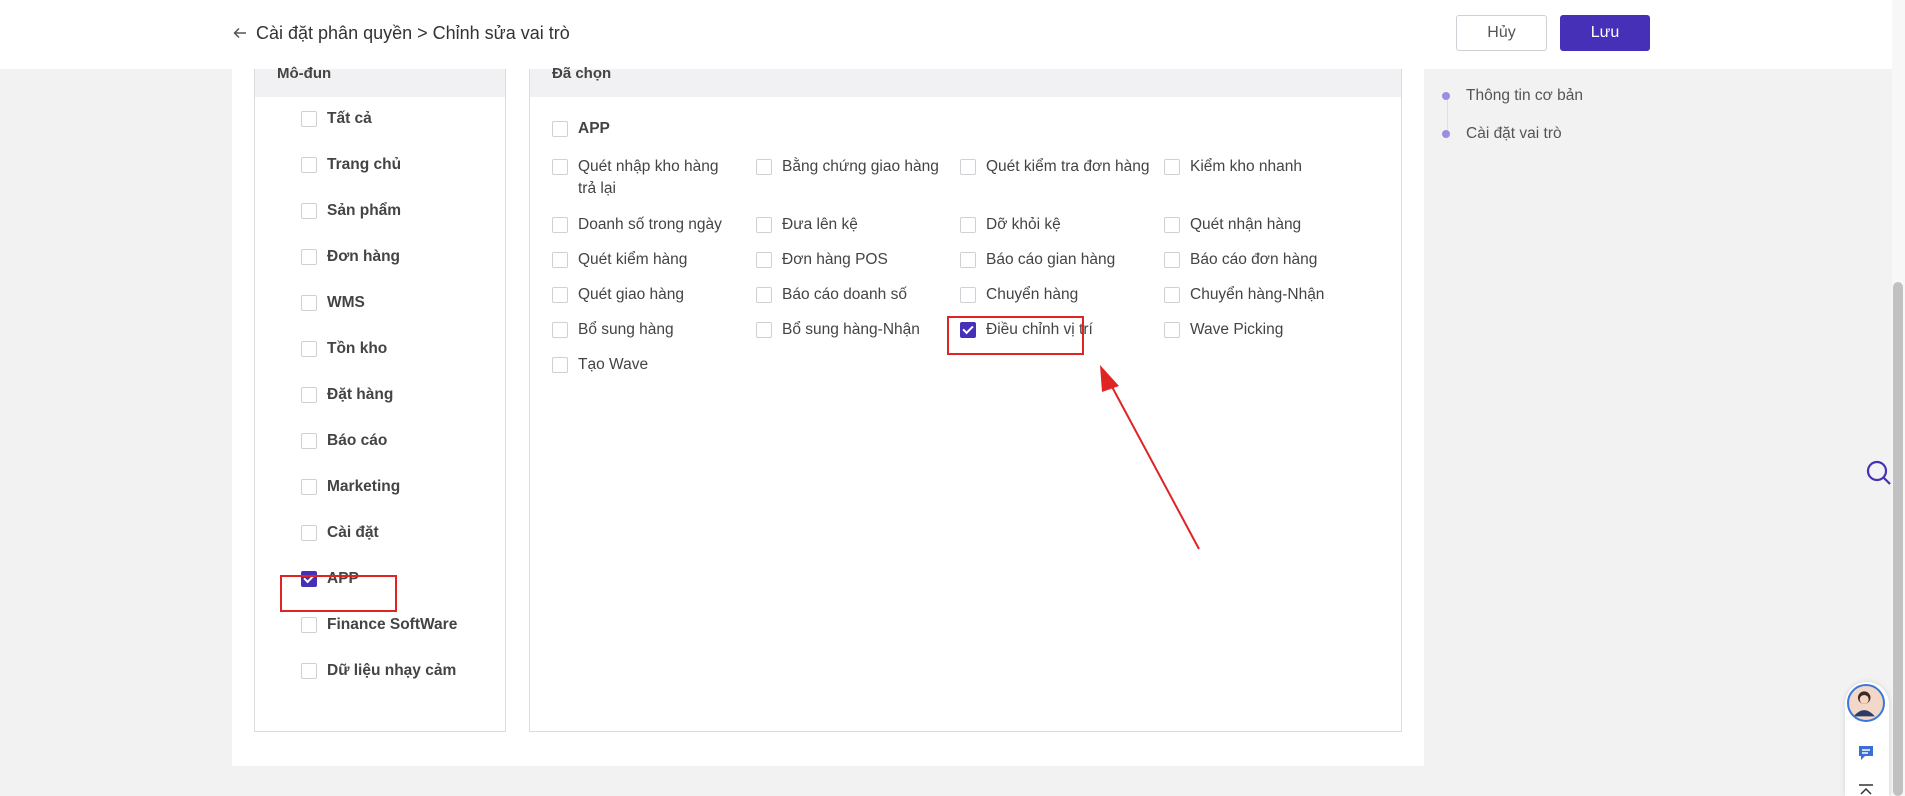 The image size is (1905, 796). Describe the element at coordinates (364, 256) in the screenshot. I see `module-label: Đơn hàng` at that location.